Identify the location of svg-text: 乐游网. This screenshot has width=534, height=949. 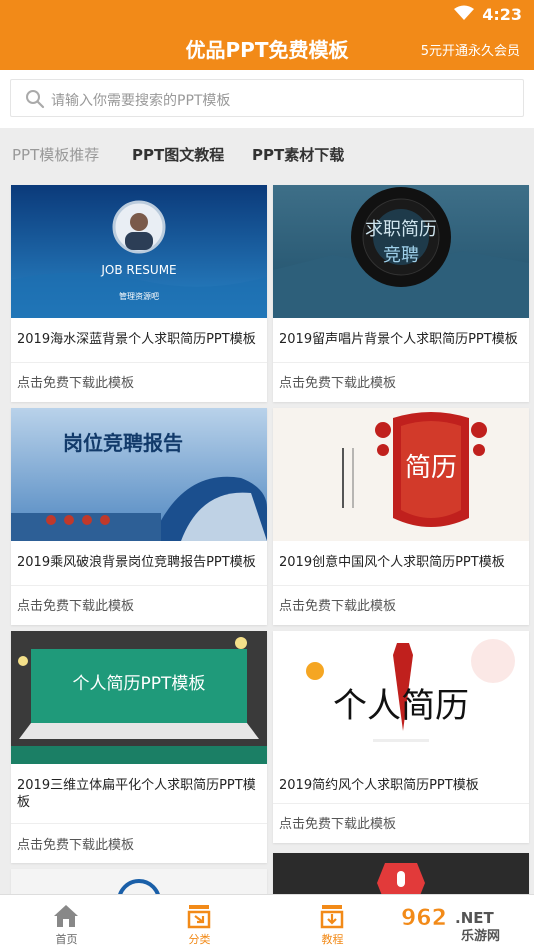
(480, 936).